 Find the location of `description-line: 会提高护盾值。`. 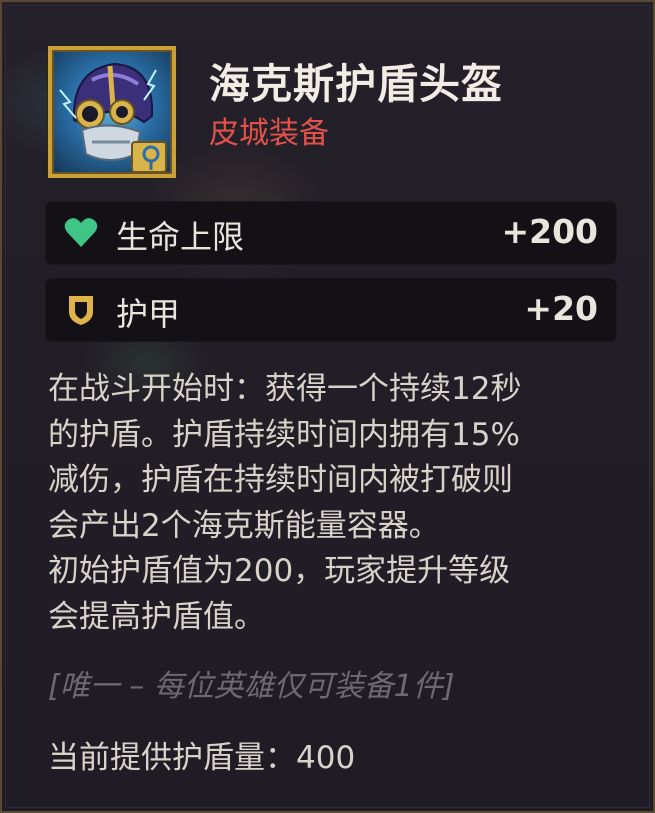

description-line: 会提高护盾值。 is located at coordinates (156, 616).